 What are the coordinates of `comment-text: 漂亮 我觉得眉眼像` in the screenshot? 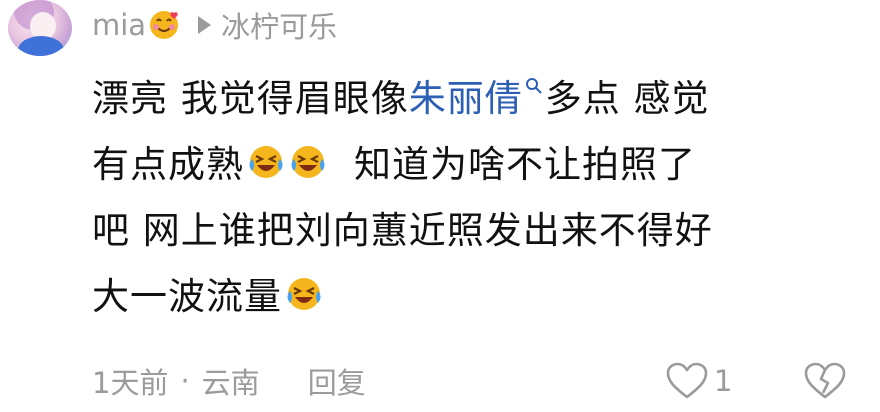 It's located at (250, 98).